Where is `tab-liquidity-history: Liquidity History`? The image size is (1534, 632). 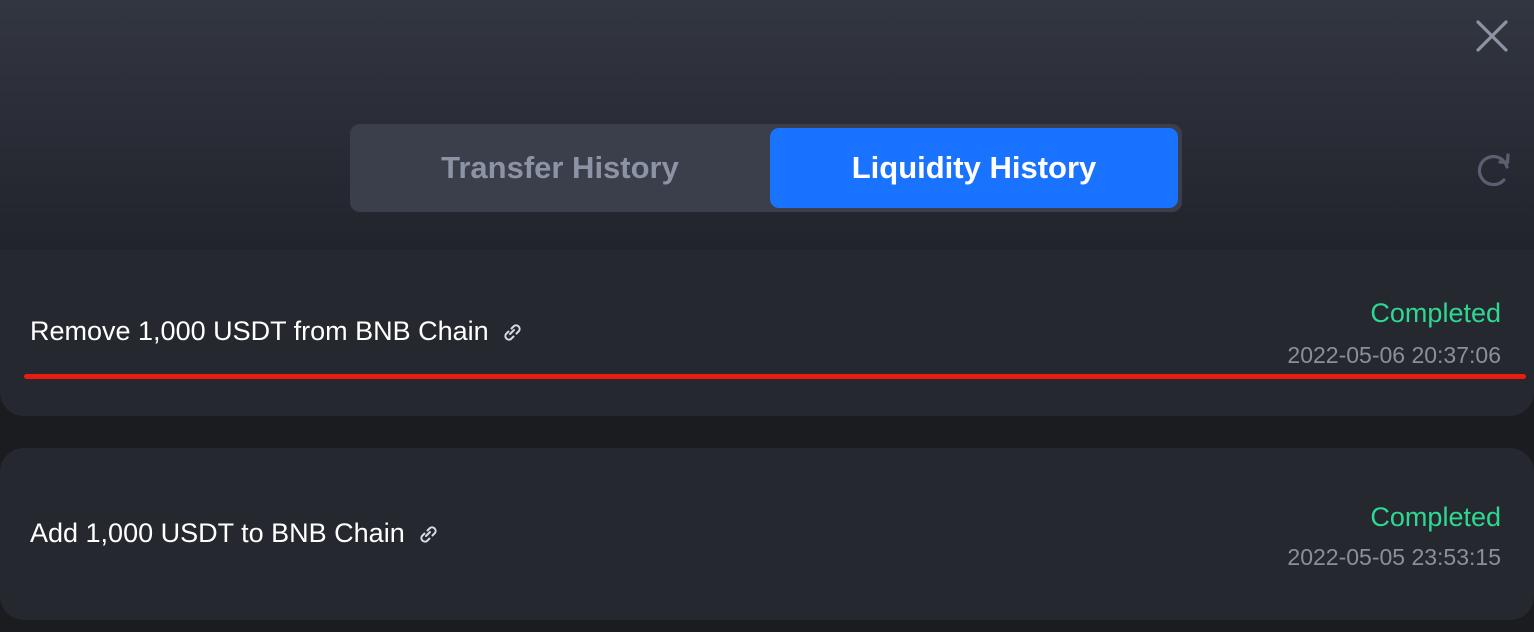 tab-liquidity-history: Liquidity History is located at coordinates (974, 168).